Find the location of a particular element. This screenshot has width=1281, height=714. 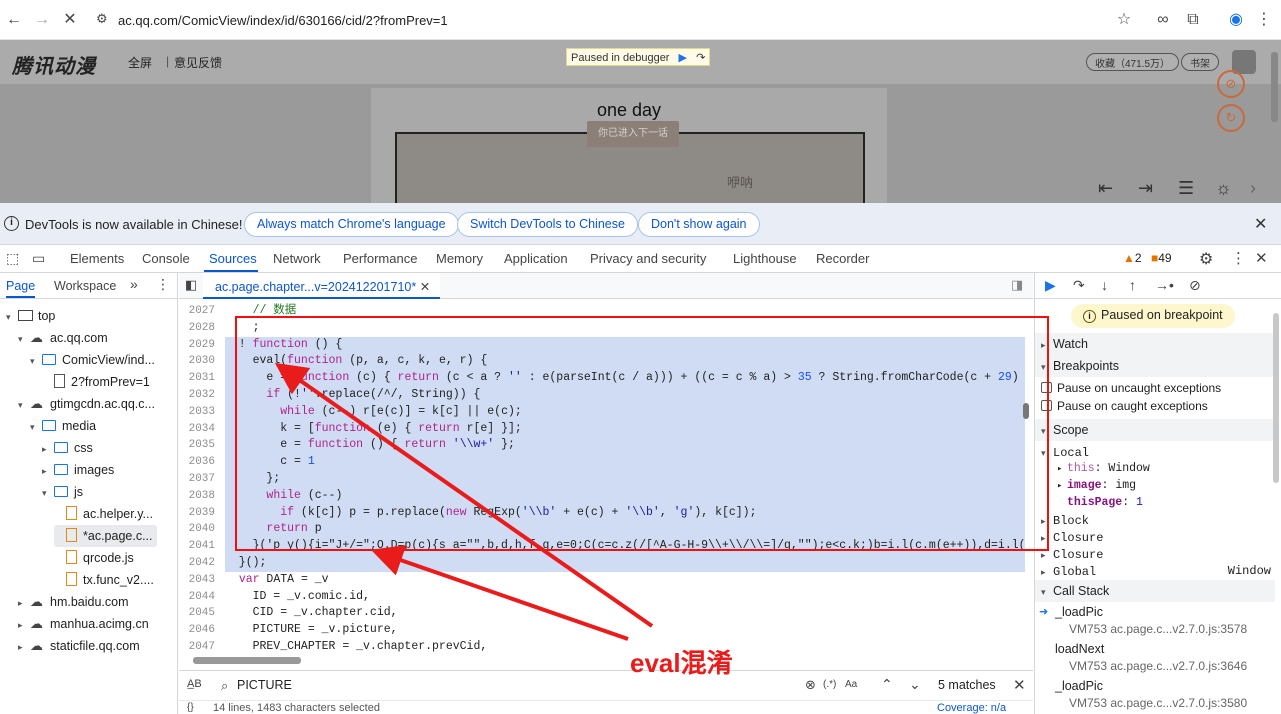

annotation-arrow-packed is located at coordinates (499, 593).